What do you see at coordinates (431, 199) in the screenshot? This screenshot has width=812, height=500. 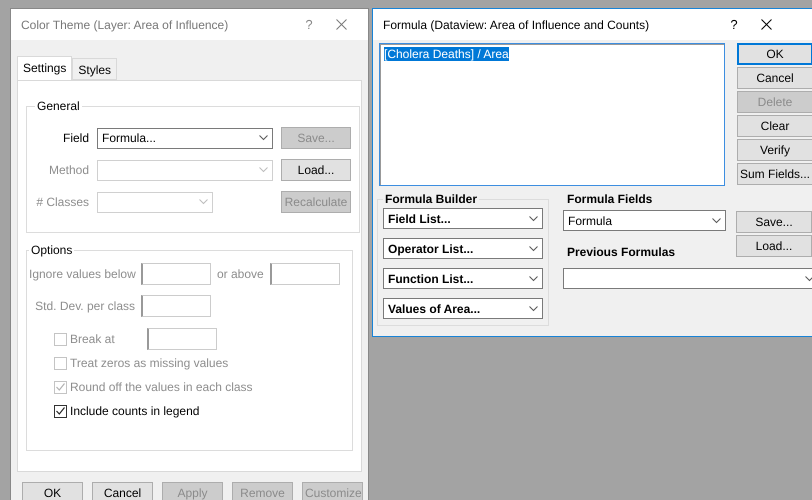 I see `group-label: Formula Builder` at bounding box center [431, 199].